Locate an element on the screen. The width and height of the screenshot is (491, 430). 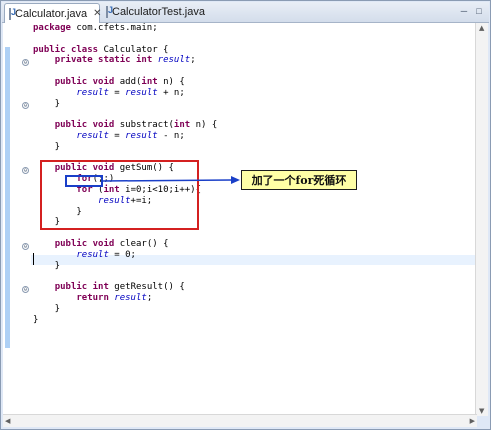
code-token: Calculator { is located at coordinates (133, 49).